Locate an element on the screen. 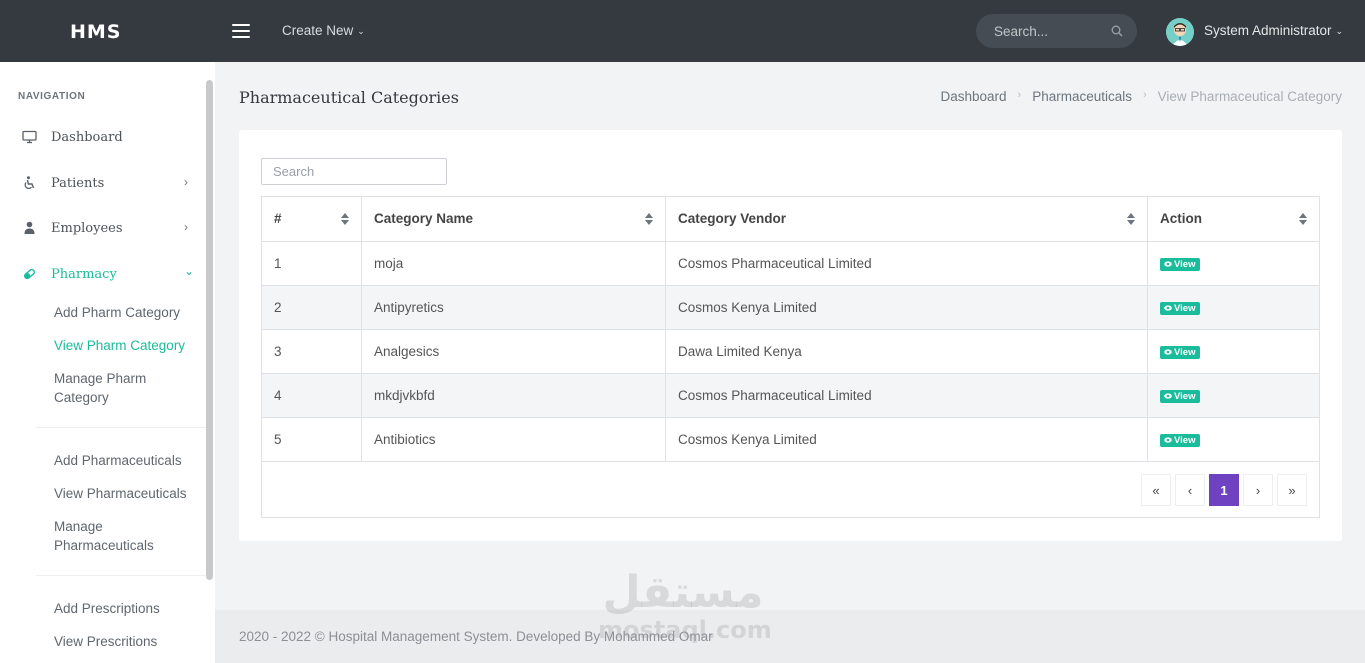  user-icon is located at coordinates (29, 227).